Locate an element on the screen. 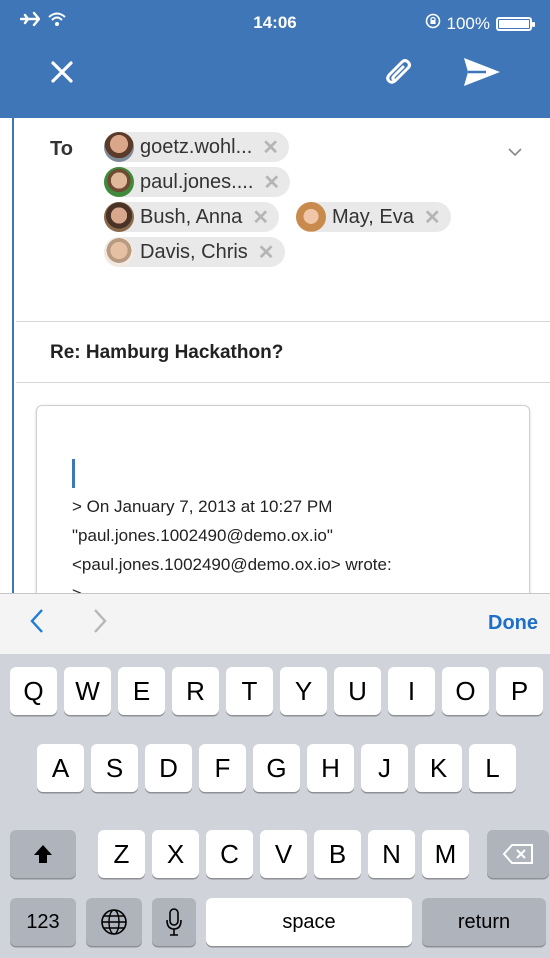  key-q: Q is located at coordinates (33, 691).